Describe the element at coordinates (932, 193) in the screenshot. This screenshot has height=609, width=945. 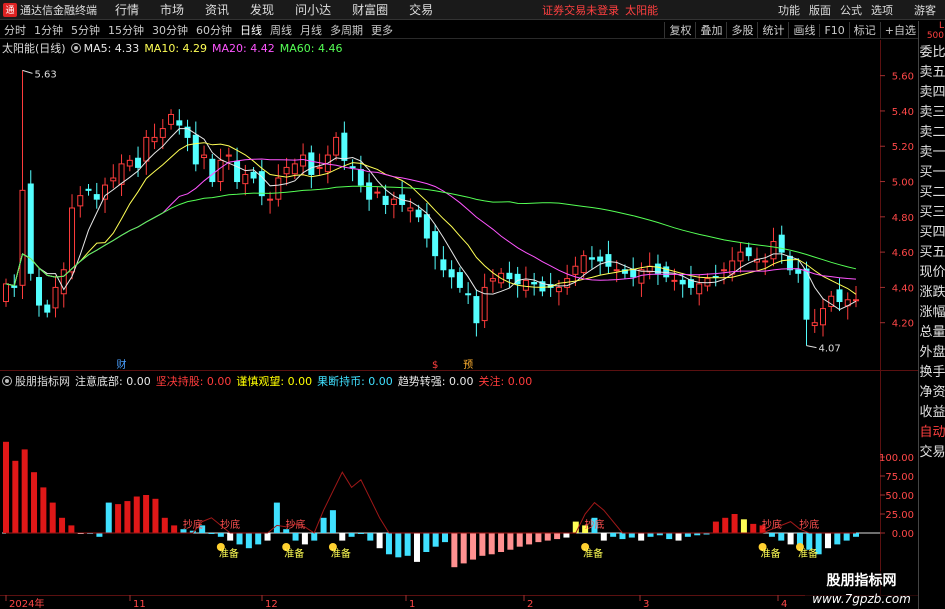
I see `sidebar-item-7: 买二` at that location.